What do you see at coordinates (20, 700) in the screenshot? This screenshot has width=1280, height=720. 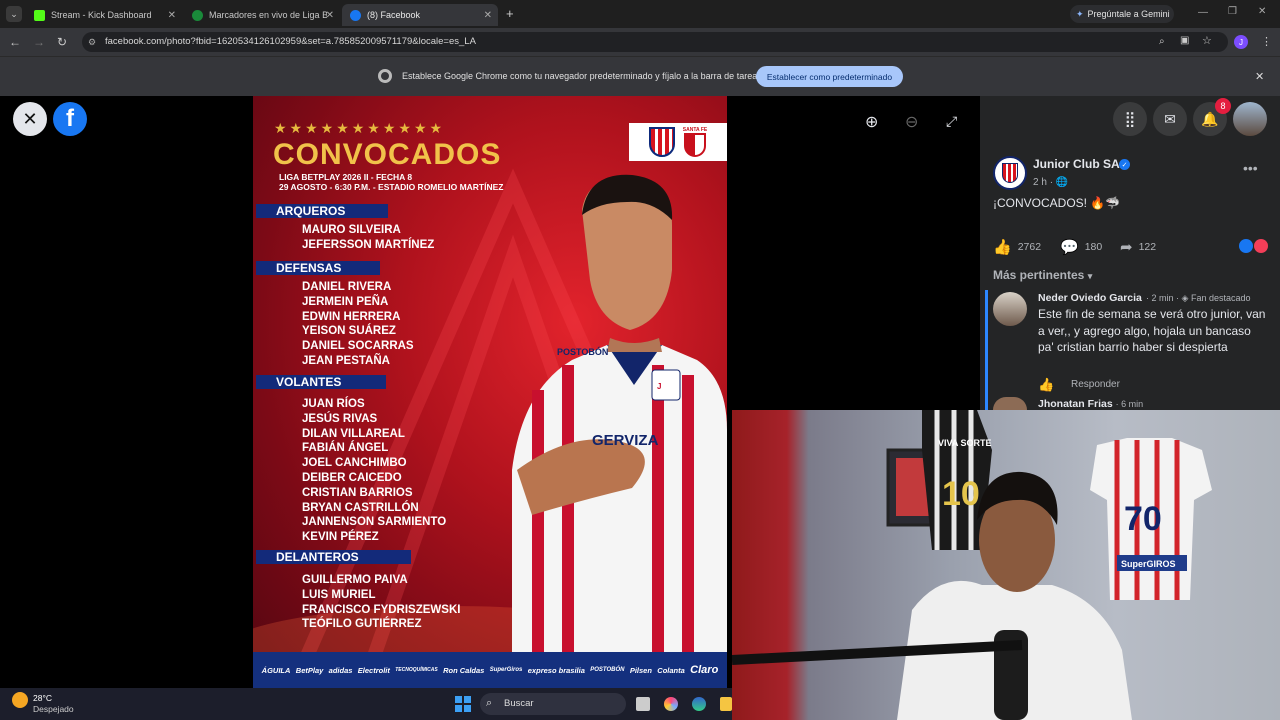 I see `weather-icon` at bounding box center [20, 700].